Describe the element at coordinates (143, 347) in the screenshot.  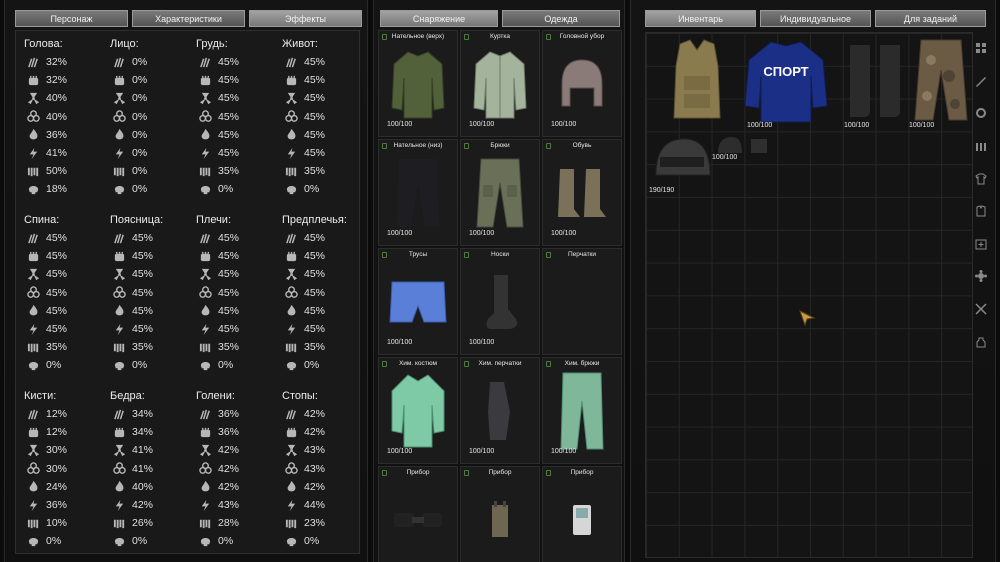
I see `resistance-value: 35%` at that location.